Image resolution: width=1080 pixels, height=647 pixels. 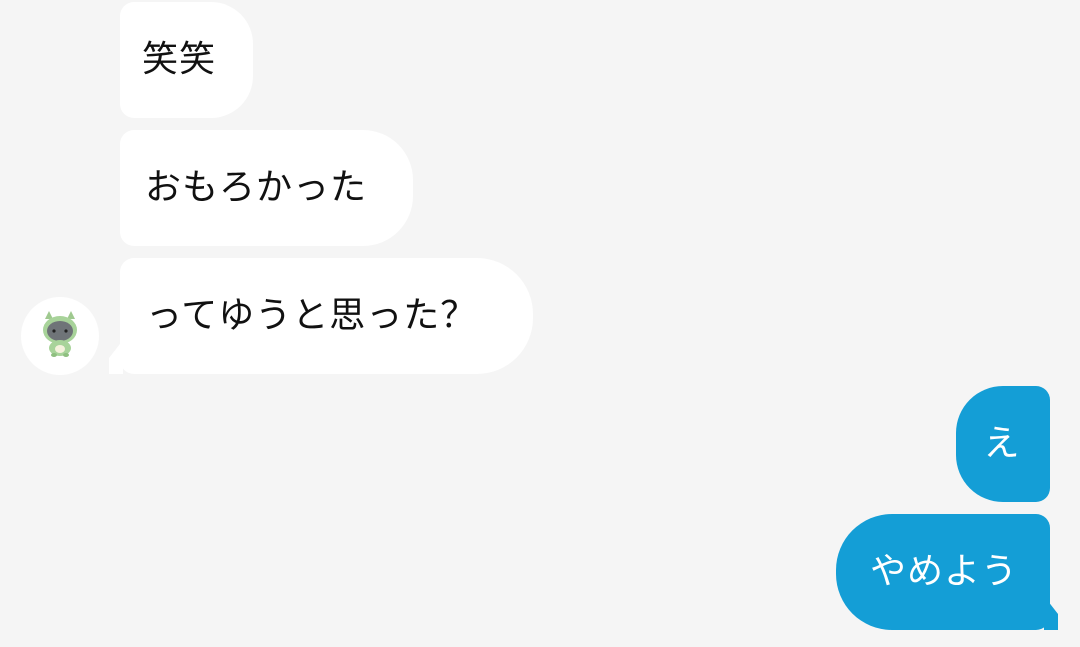 What do you see at coordinates (256, 187) in the screenshot?
I see `message-text: おもろかった` at bounding box center [256, 187].